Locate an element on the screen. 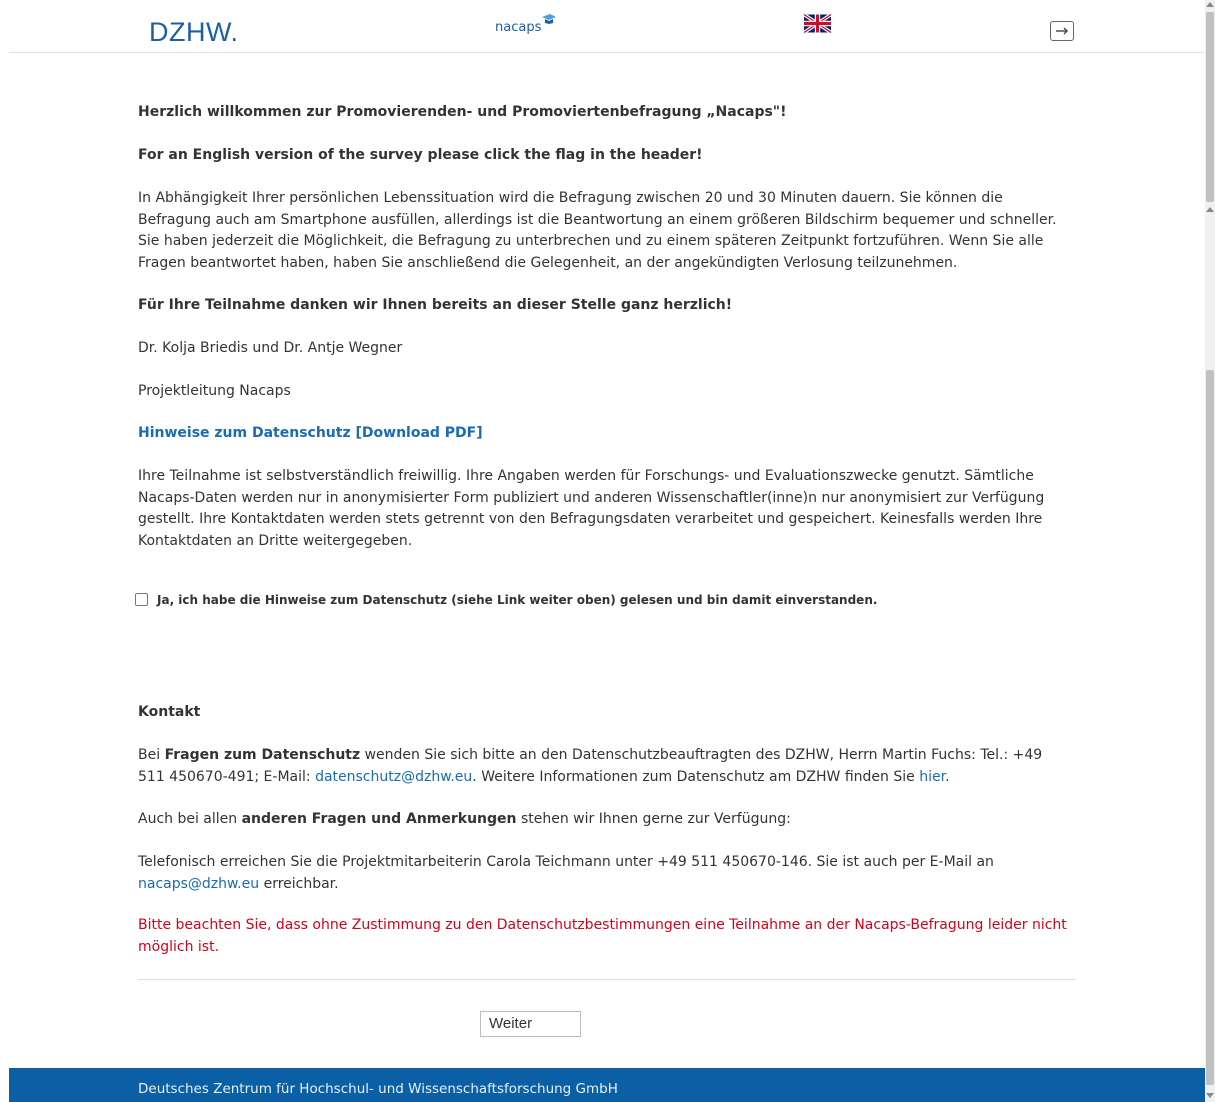  nacaps-cap-icon is located at coordinates (549, 19).